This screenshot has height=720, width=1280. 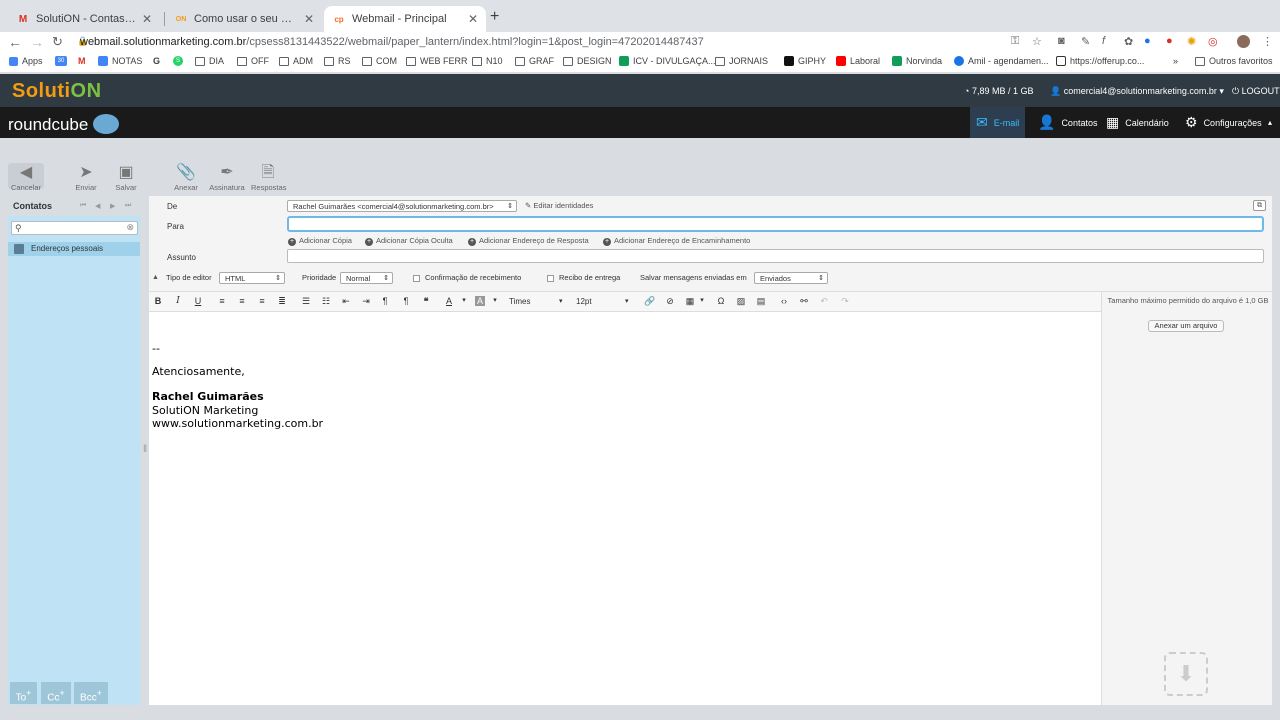 I want to click on source-code-icon: ‹›, so click(x=784, y=301).